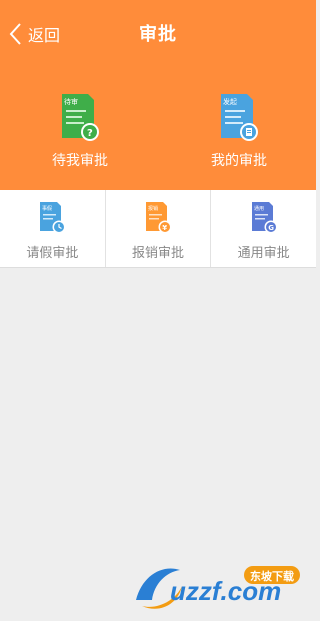 This screenshot has width=320, height=621. Describe the element at coordinates (263, 253) in the screenshot. I see `general-approval-label: 通用审批` at that location.